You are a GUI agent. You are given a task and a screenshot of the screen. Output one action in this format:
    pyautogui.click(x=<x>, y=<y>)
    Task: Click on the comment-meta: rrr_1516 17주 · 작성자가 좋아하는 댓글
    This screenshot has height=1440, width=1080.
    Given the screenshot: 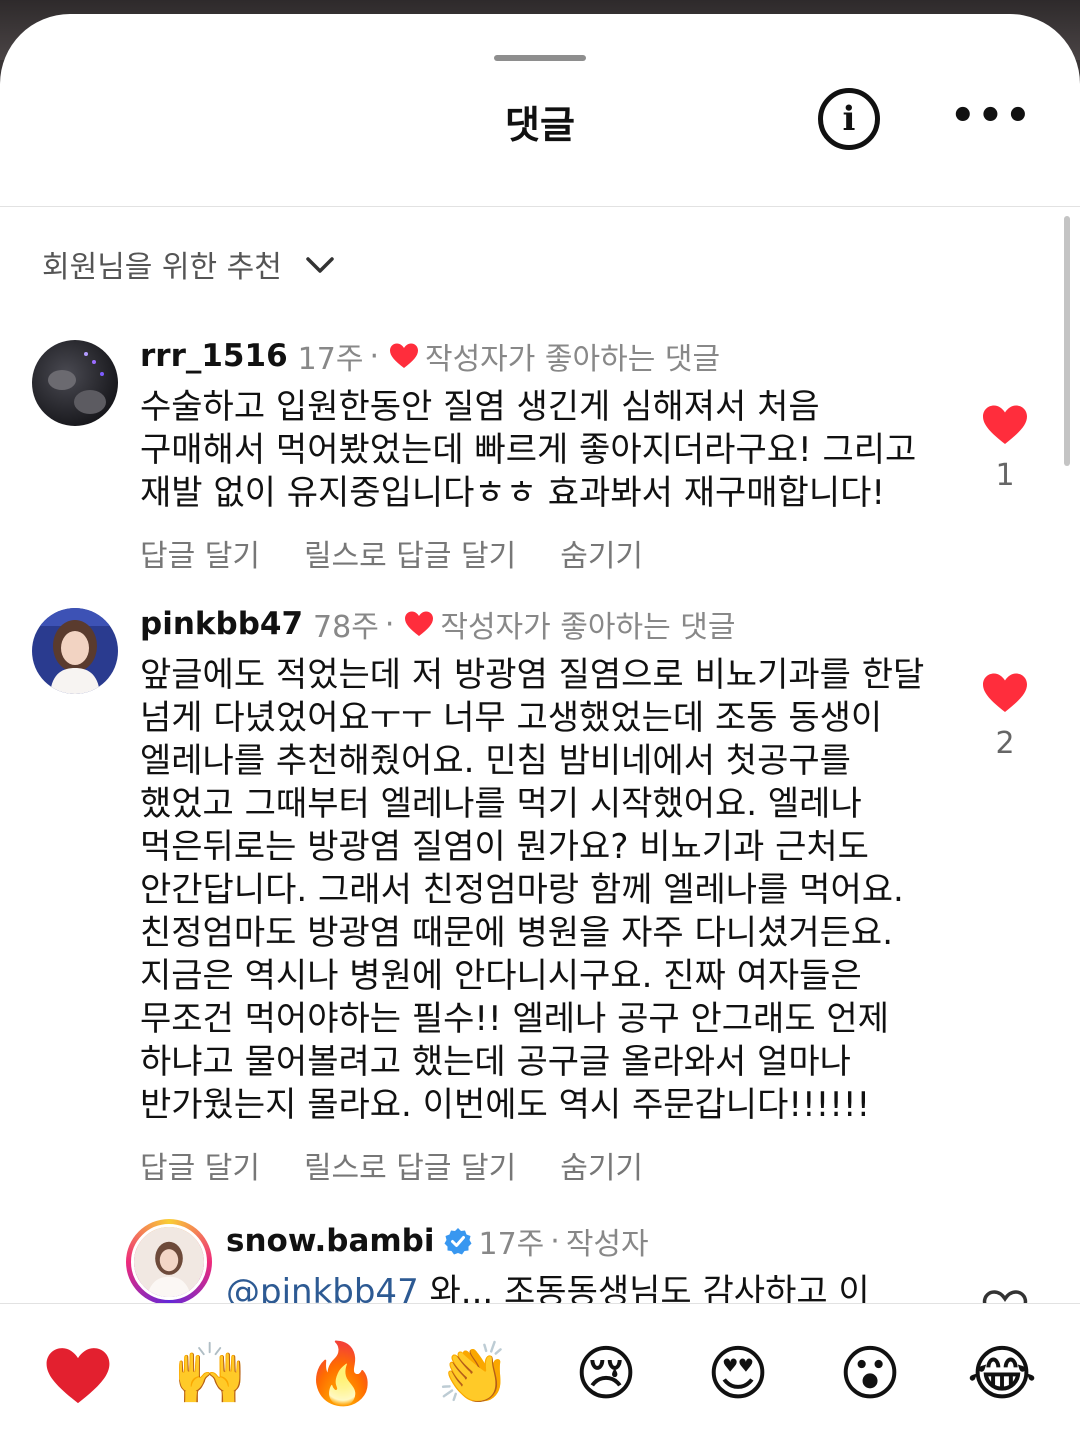 What is the action you would take?
    pyautogui.click(x=540, y=356)
    